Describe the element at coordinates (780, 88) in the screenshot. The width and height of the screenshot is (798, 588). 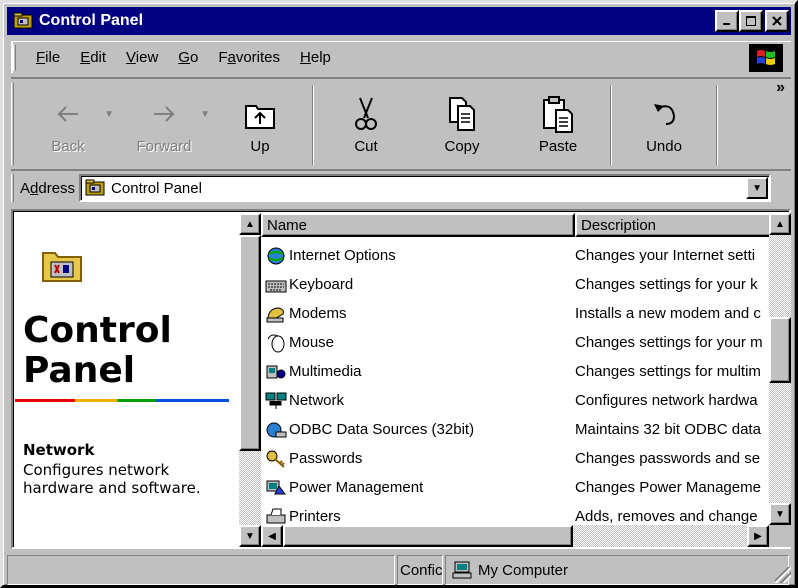
I see `toolbar-more-chevron-icon: »` at that location.